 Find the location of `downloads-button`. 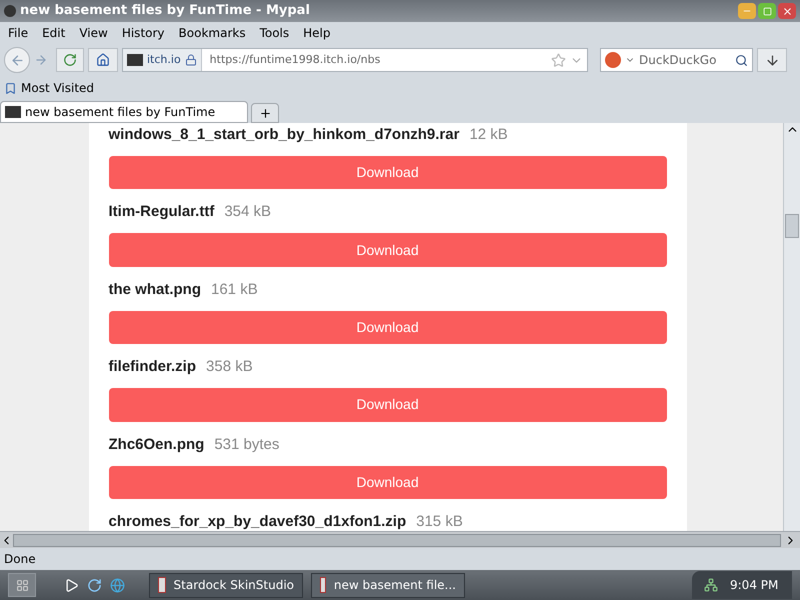

downloads-button is located at coordinates (772, 60).